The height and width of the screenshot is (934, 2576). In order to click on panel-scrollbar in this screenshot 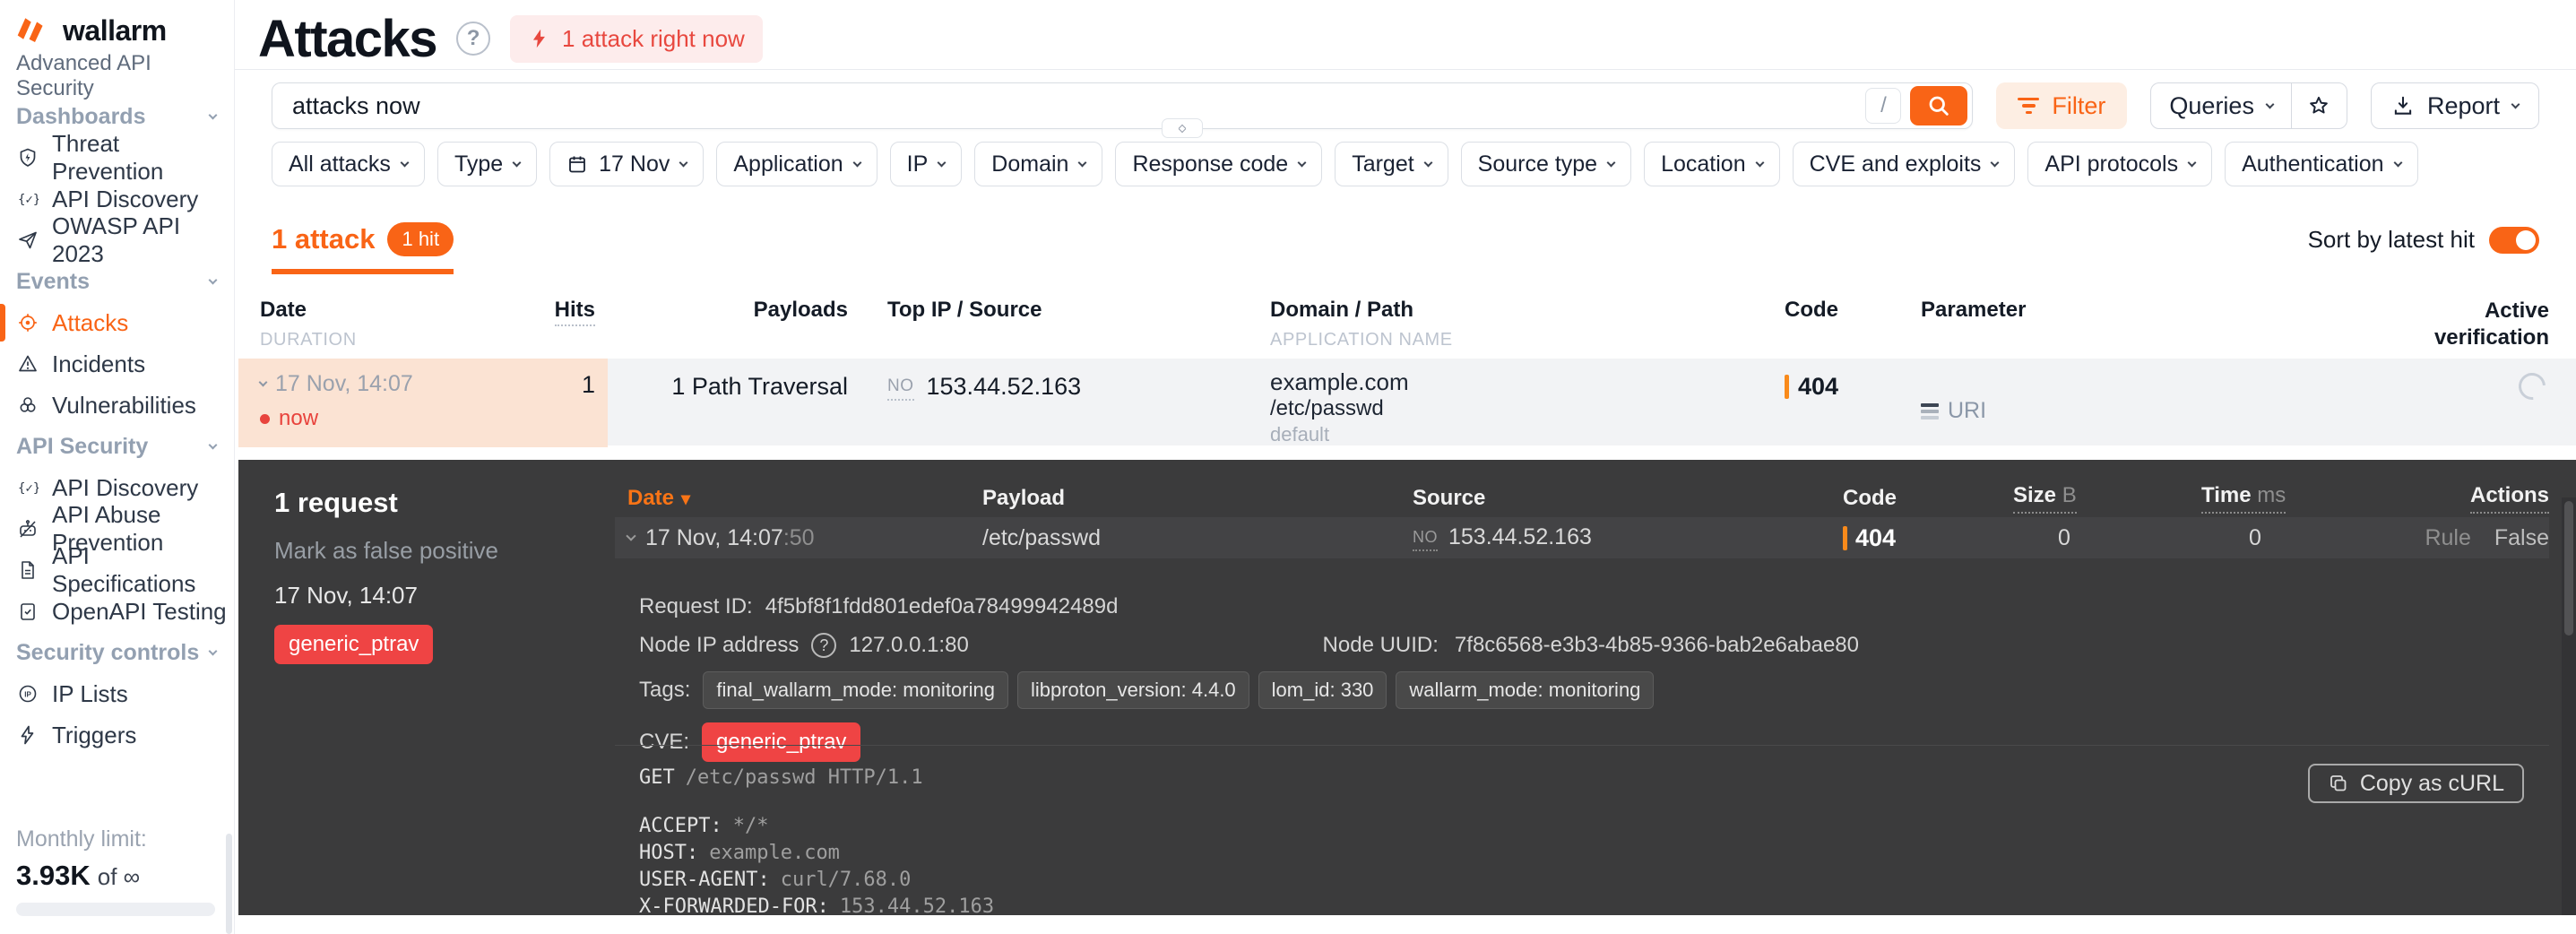, I will do `click(2569, 706)`.